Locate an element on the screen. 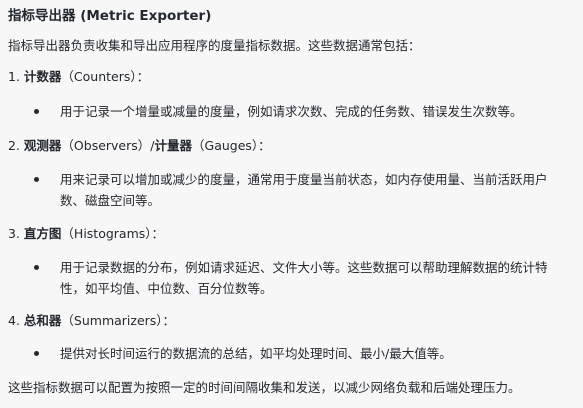 The width and height of the screenshot is (583, 408). page-title: 指标导出器 (Metric Exporter) is located at coordinates (110, 16).